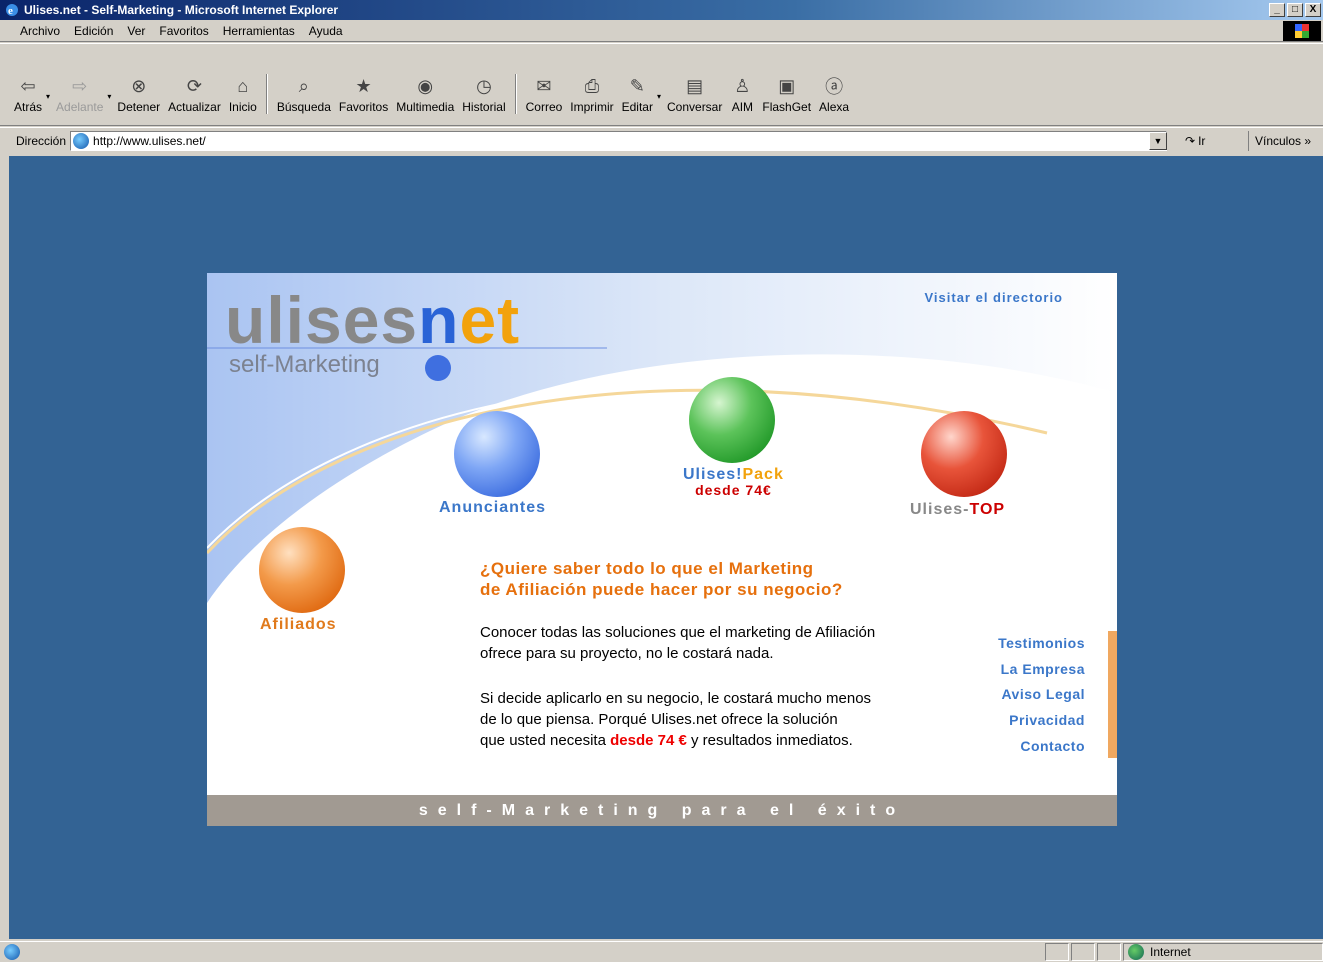 The width and height of the screenshot is (1323, 962). What do you see at coordinates (363, 85) in the screenshot?
I see `favorites-icon: ★` at bounding box center [363, 85].